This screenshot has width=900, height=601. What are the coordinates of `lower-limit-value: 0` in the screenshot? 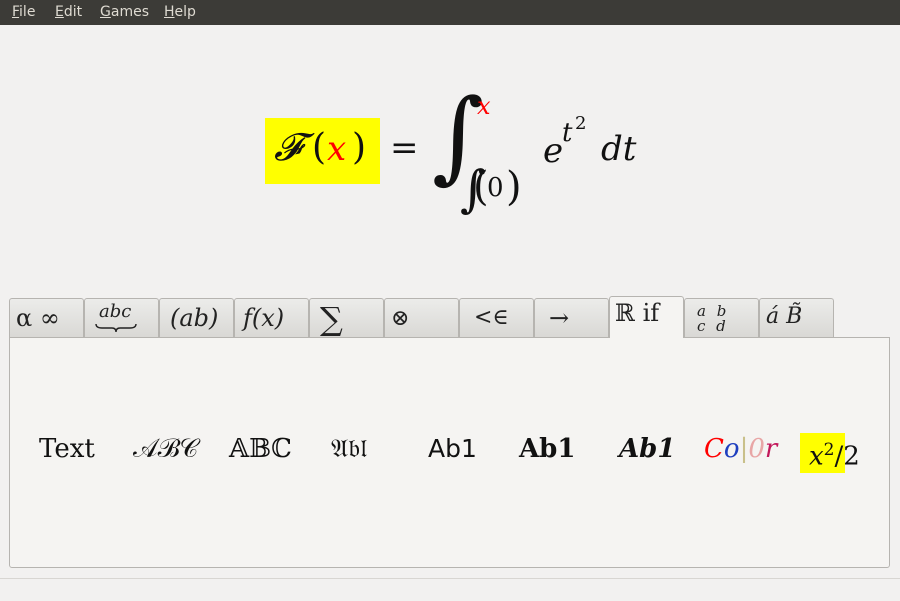 It's located at (495, 188).